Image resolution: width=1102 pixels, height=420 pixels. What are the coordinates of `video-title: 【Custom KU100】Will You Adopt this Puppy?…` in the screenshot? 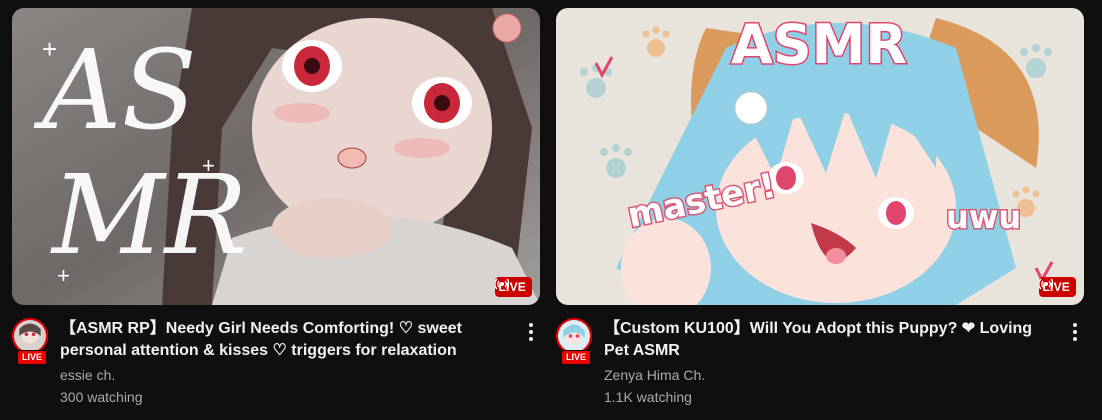 It's located at (828, 340).